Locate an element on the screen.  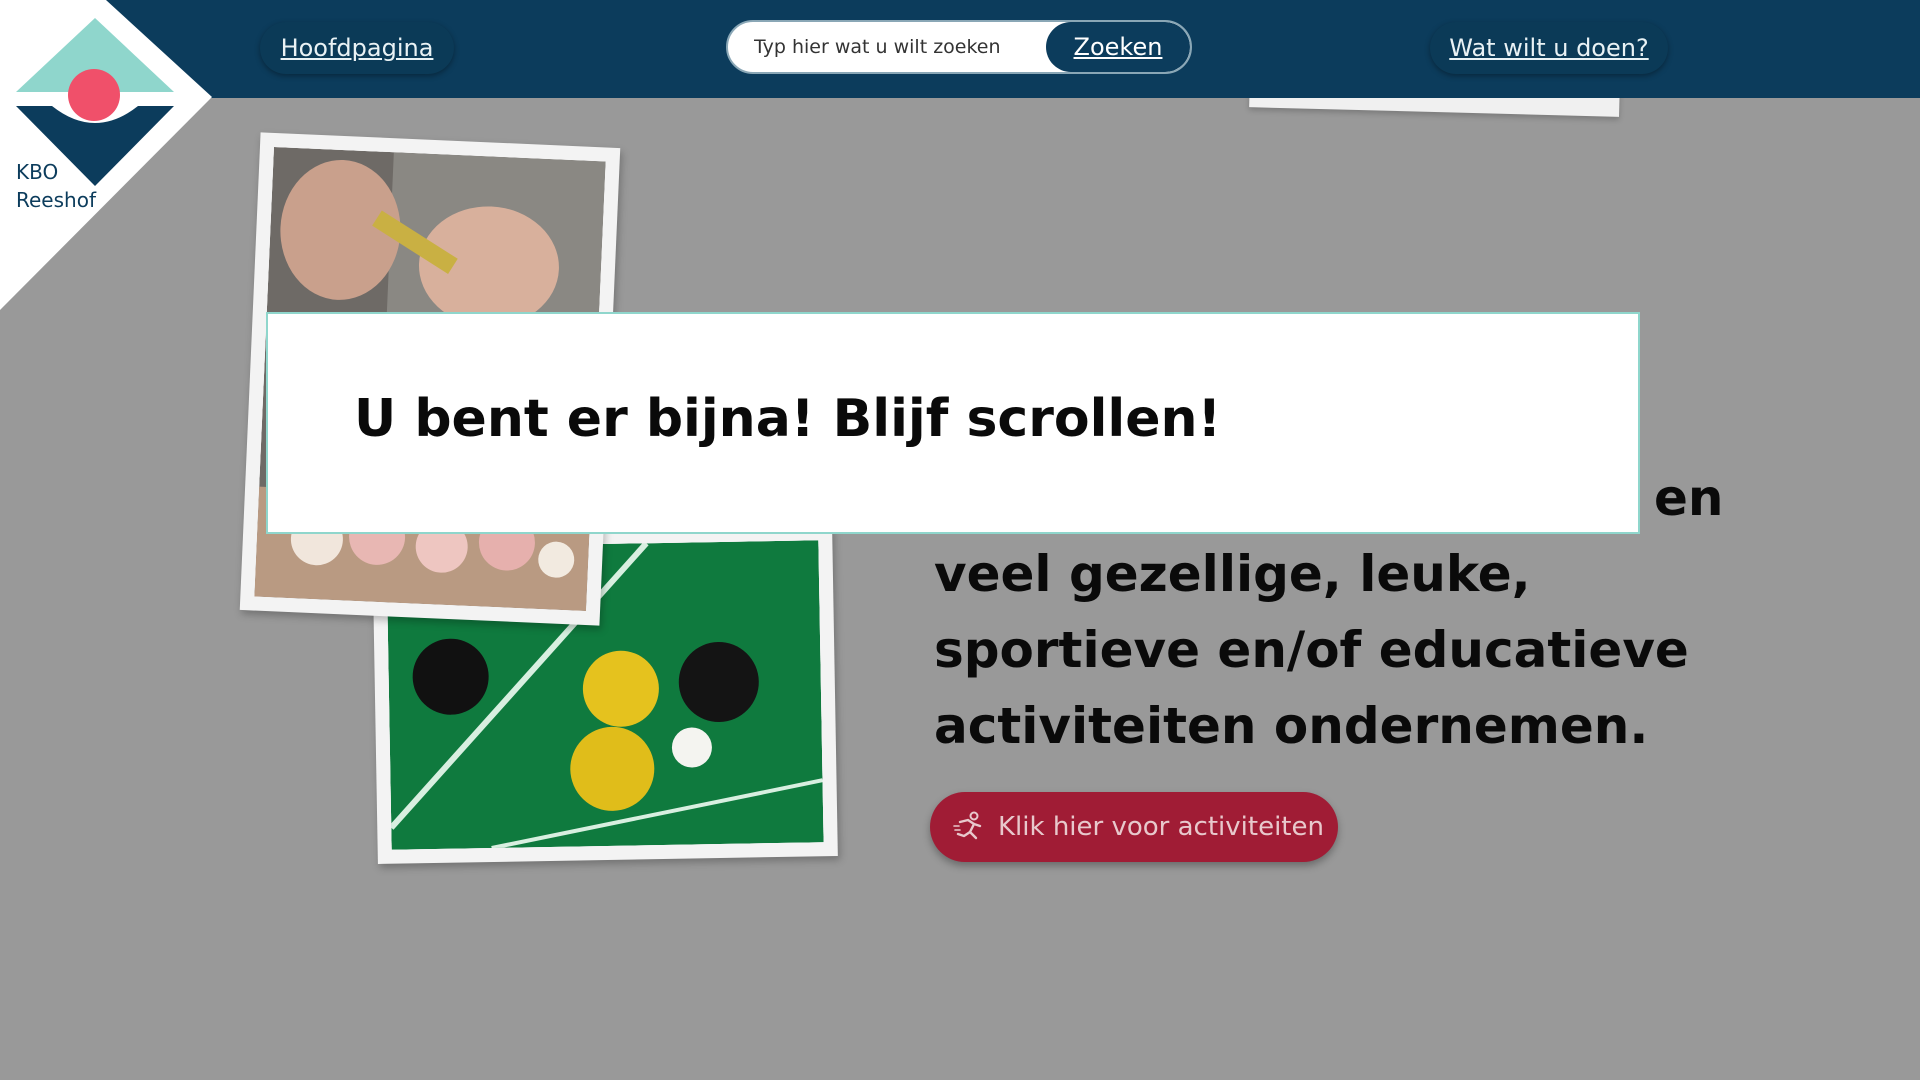
hero-line-2: veel gezellige, leuke, is located at coordinates (1232, 574).